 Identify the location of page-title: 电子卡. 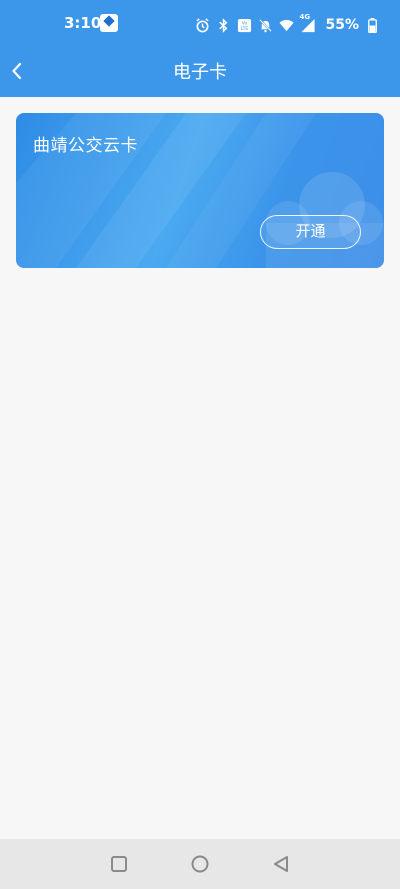
(200, 72).